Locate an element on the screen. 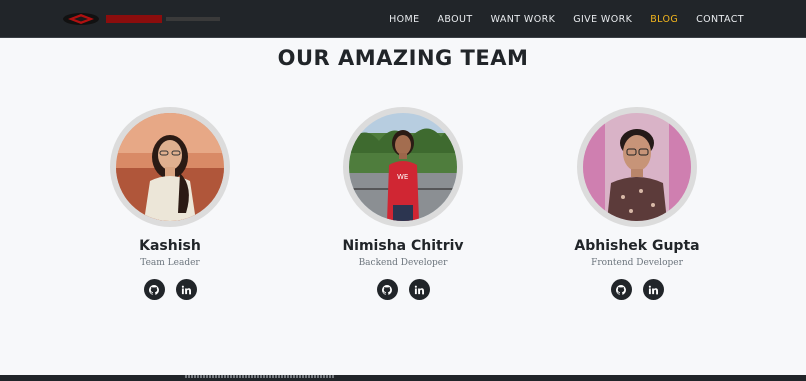 This screenshot has width=806, height=381. footer-text-fragment is located at coordinates (260, 376).